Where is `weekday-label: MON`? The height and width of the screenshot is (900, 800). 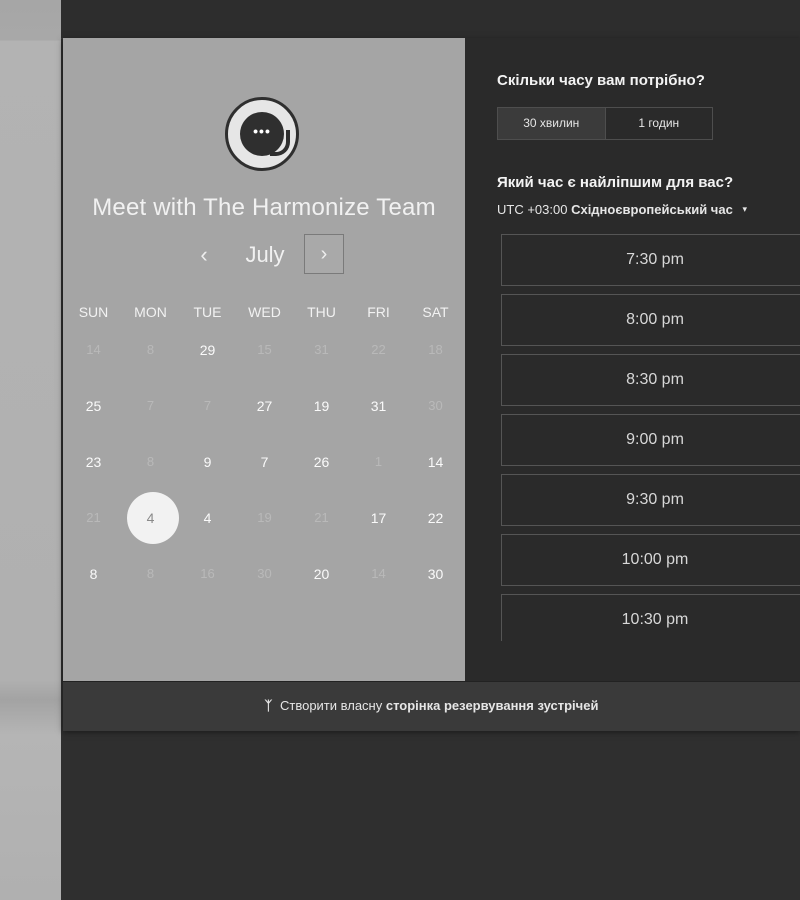
weekday-label: MON is located at coordinates (150, 312).